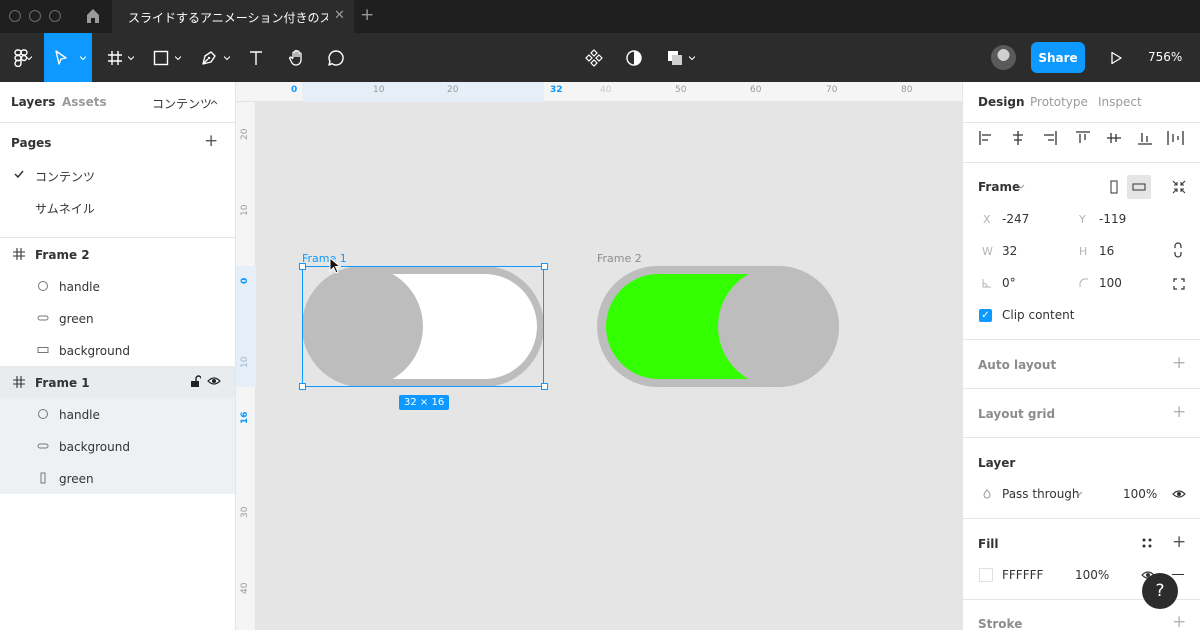  What do you see at coordinates (544, 266) in the screenshot?
I see `resize-handle-top-right` at bounding box center [544, 266].